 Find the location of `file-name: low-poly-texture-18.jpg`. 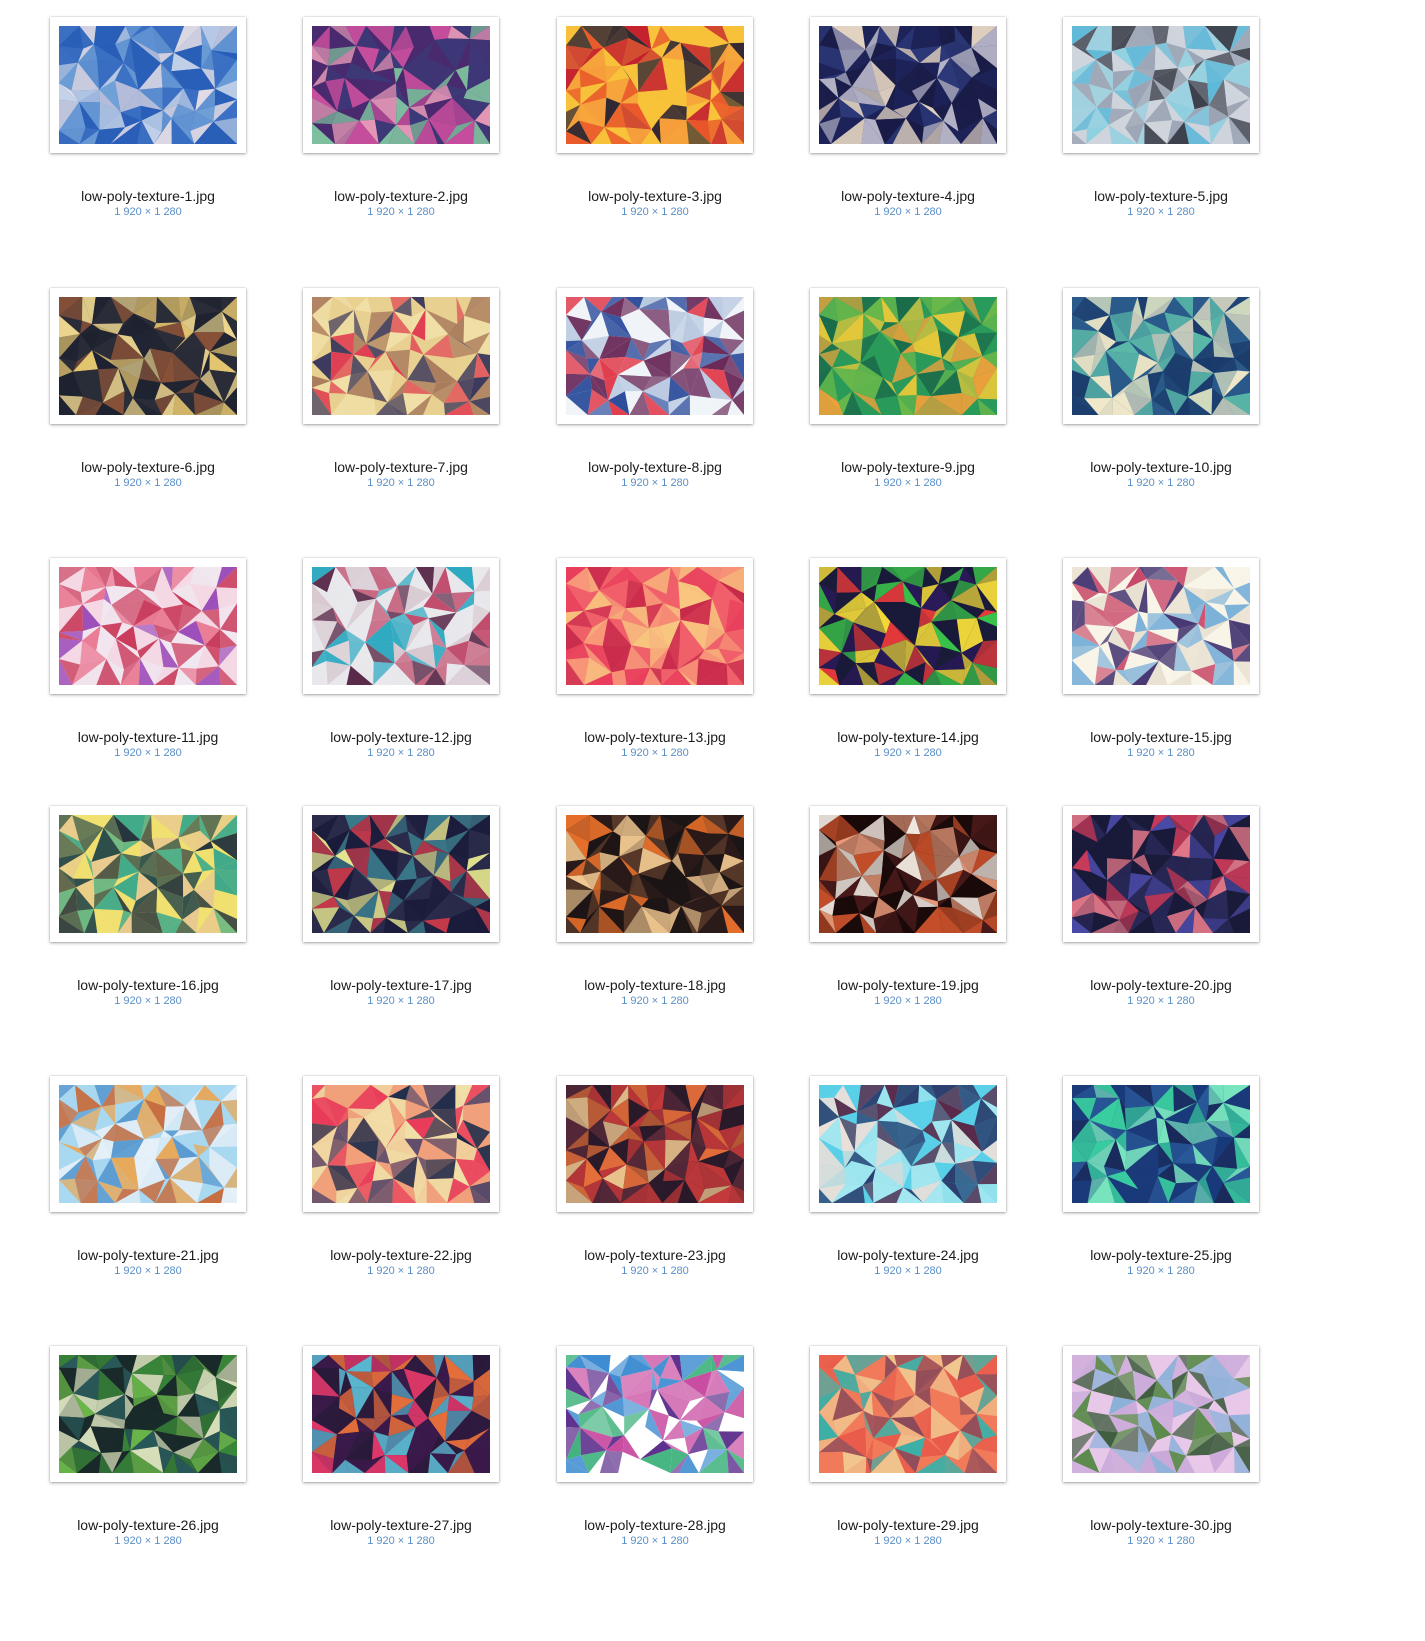

file-name: low-poly-texture-18.jpg is located at coordinates (655, 985).